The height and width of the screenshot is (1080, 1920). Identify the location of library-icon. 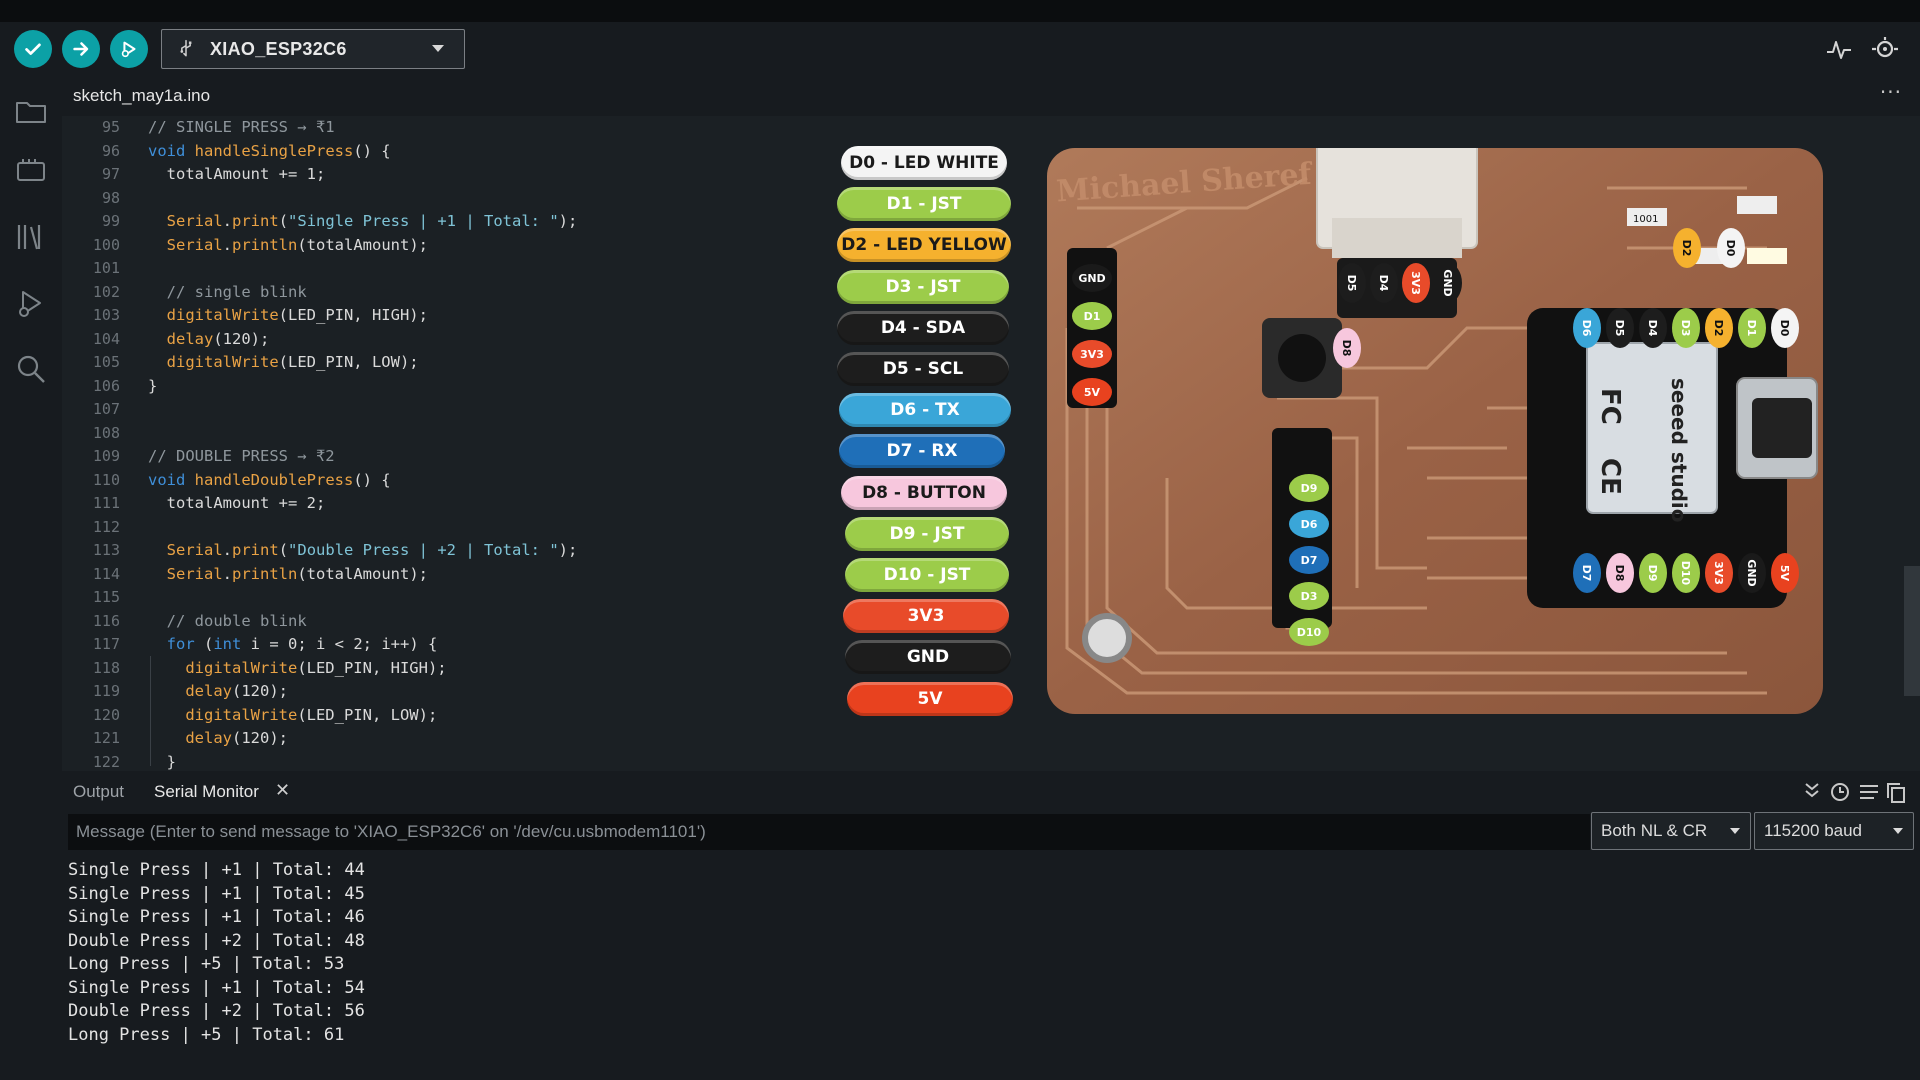
(31, 237).